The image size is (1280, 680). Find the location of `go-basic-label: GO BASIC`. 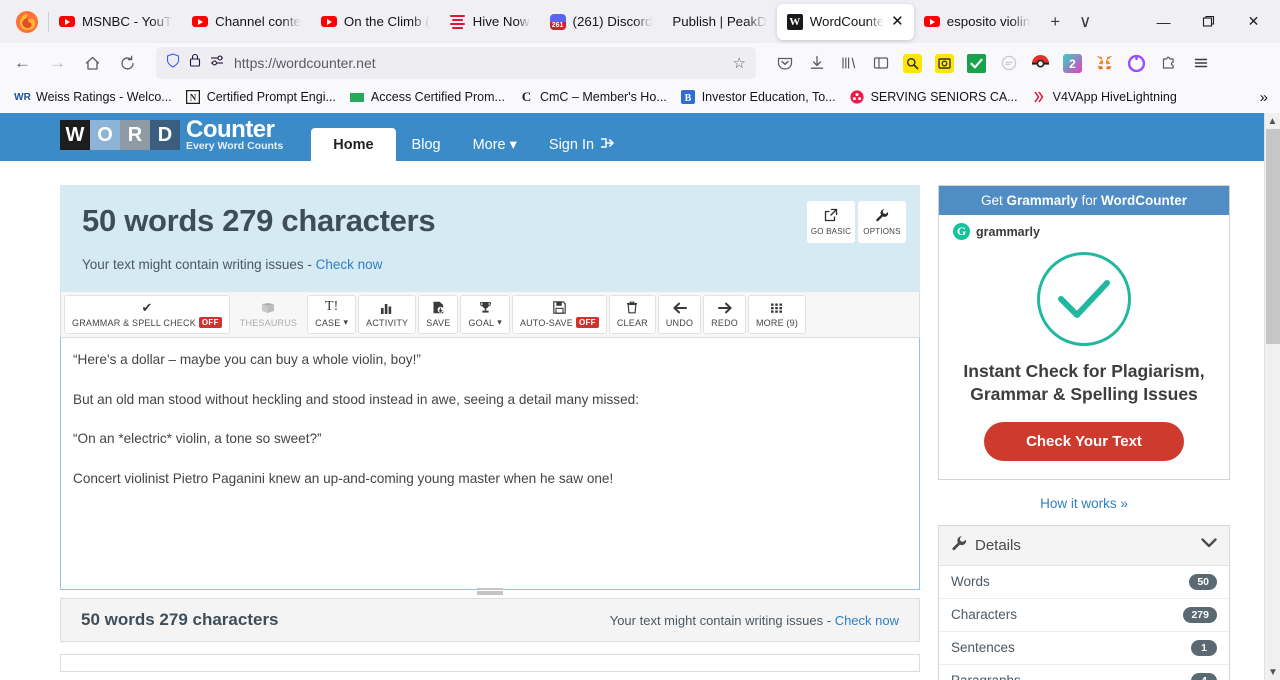

go-basic-label: GO BASIC is located at coordinates (831, 231).